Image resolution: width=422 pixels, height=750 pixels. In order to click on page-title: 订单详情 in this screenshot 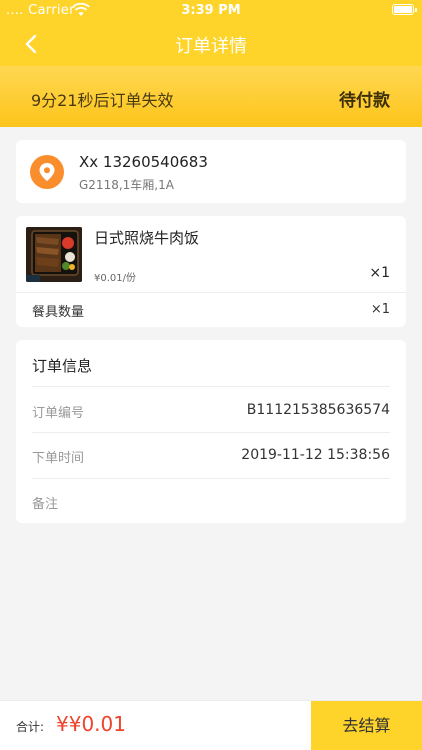, I will do `click(211, 46)`.